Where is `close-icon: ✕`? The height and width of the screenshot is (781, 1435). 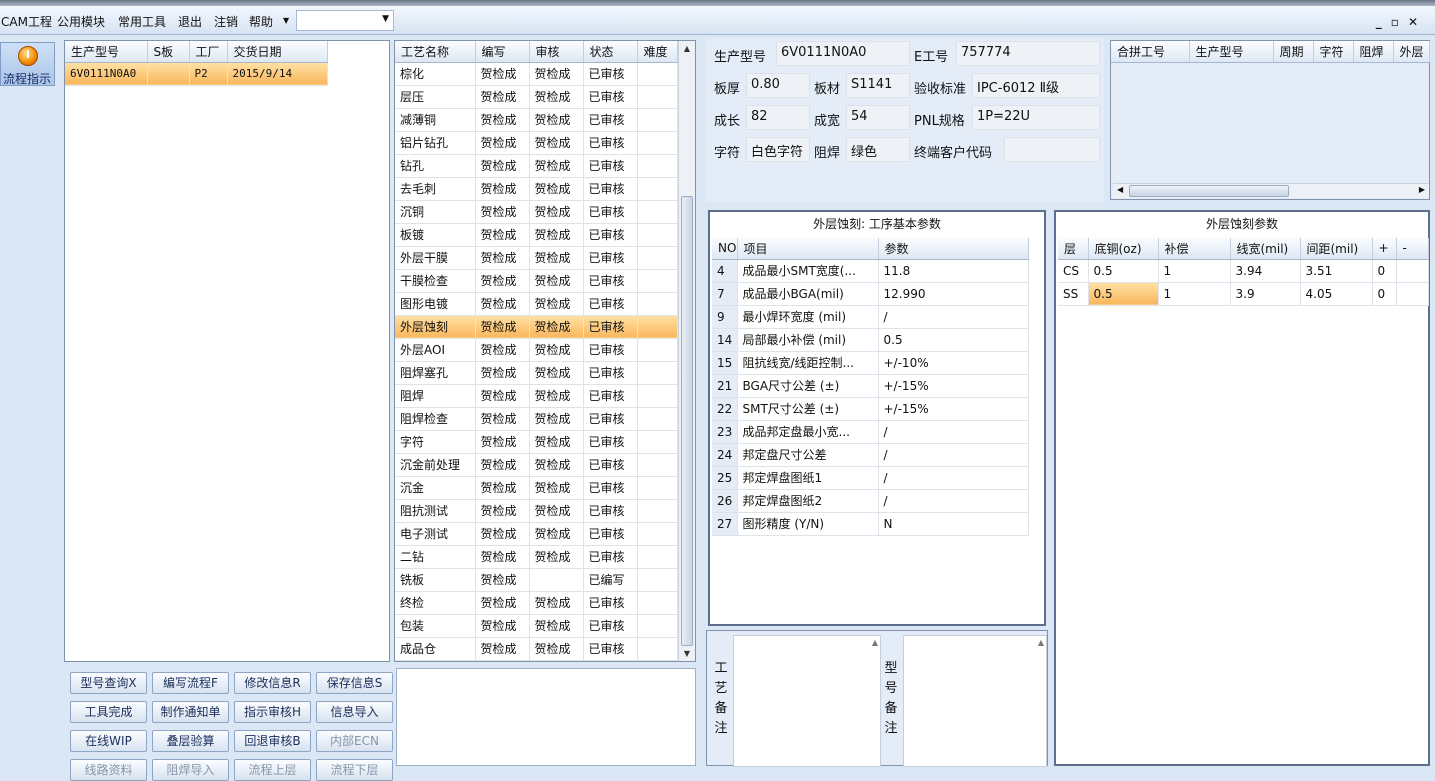
close-icon: ✕ is located at coordinates (1417, 22).